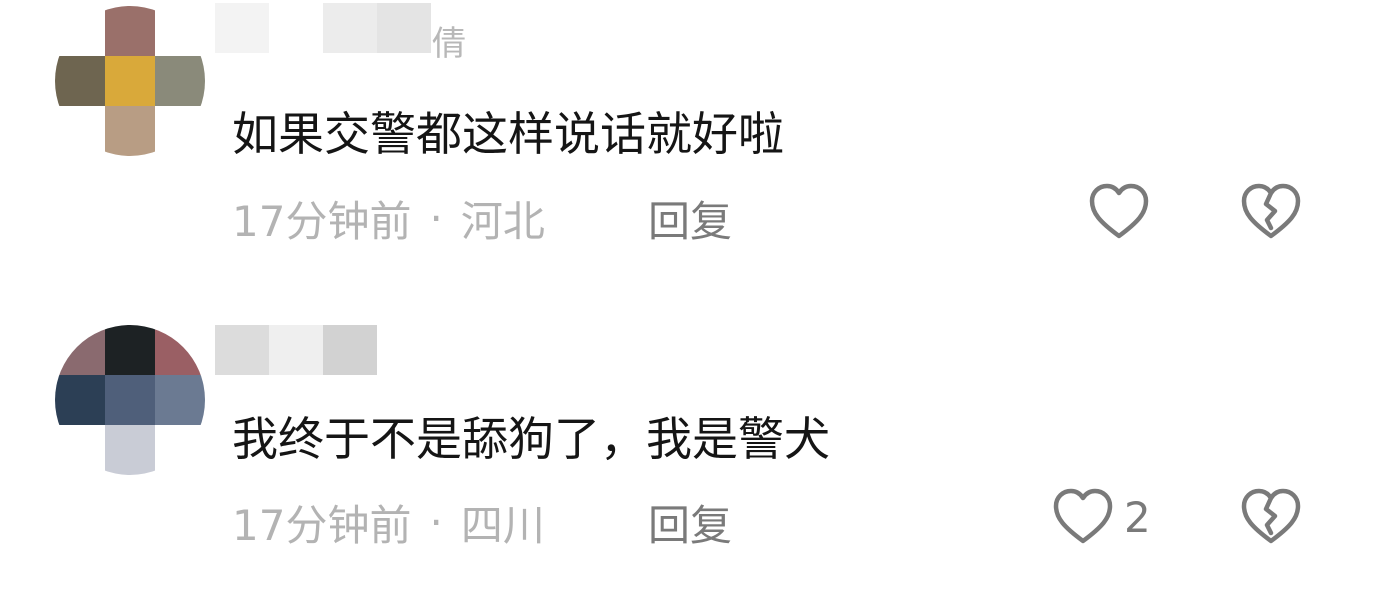 This screenshot has width=1374, height=591. What do you see at coordinates (531, 439) in the screenshot?
I see `comment-text: 我终于不是舔狗了，我是警犬` at bounding box center [531, 439].